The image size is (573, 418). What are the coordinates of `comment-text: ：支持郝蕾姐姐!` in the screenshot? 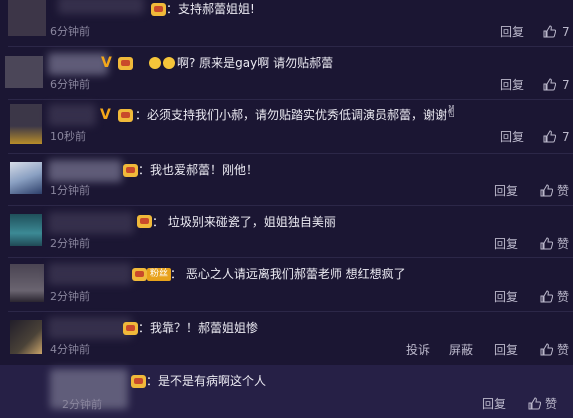 It's located at (210, 9).